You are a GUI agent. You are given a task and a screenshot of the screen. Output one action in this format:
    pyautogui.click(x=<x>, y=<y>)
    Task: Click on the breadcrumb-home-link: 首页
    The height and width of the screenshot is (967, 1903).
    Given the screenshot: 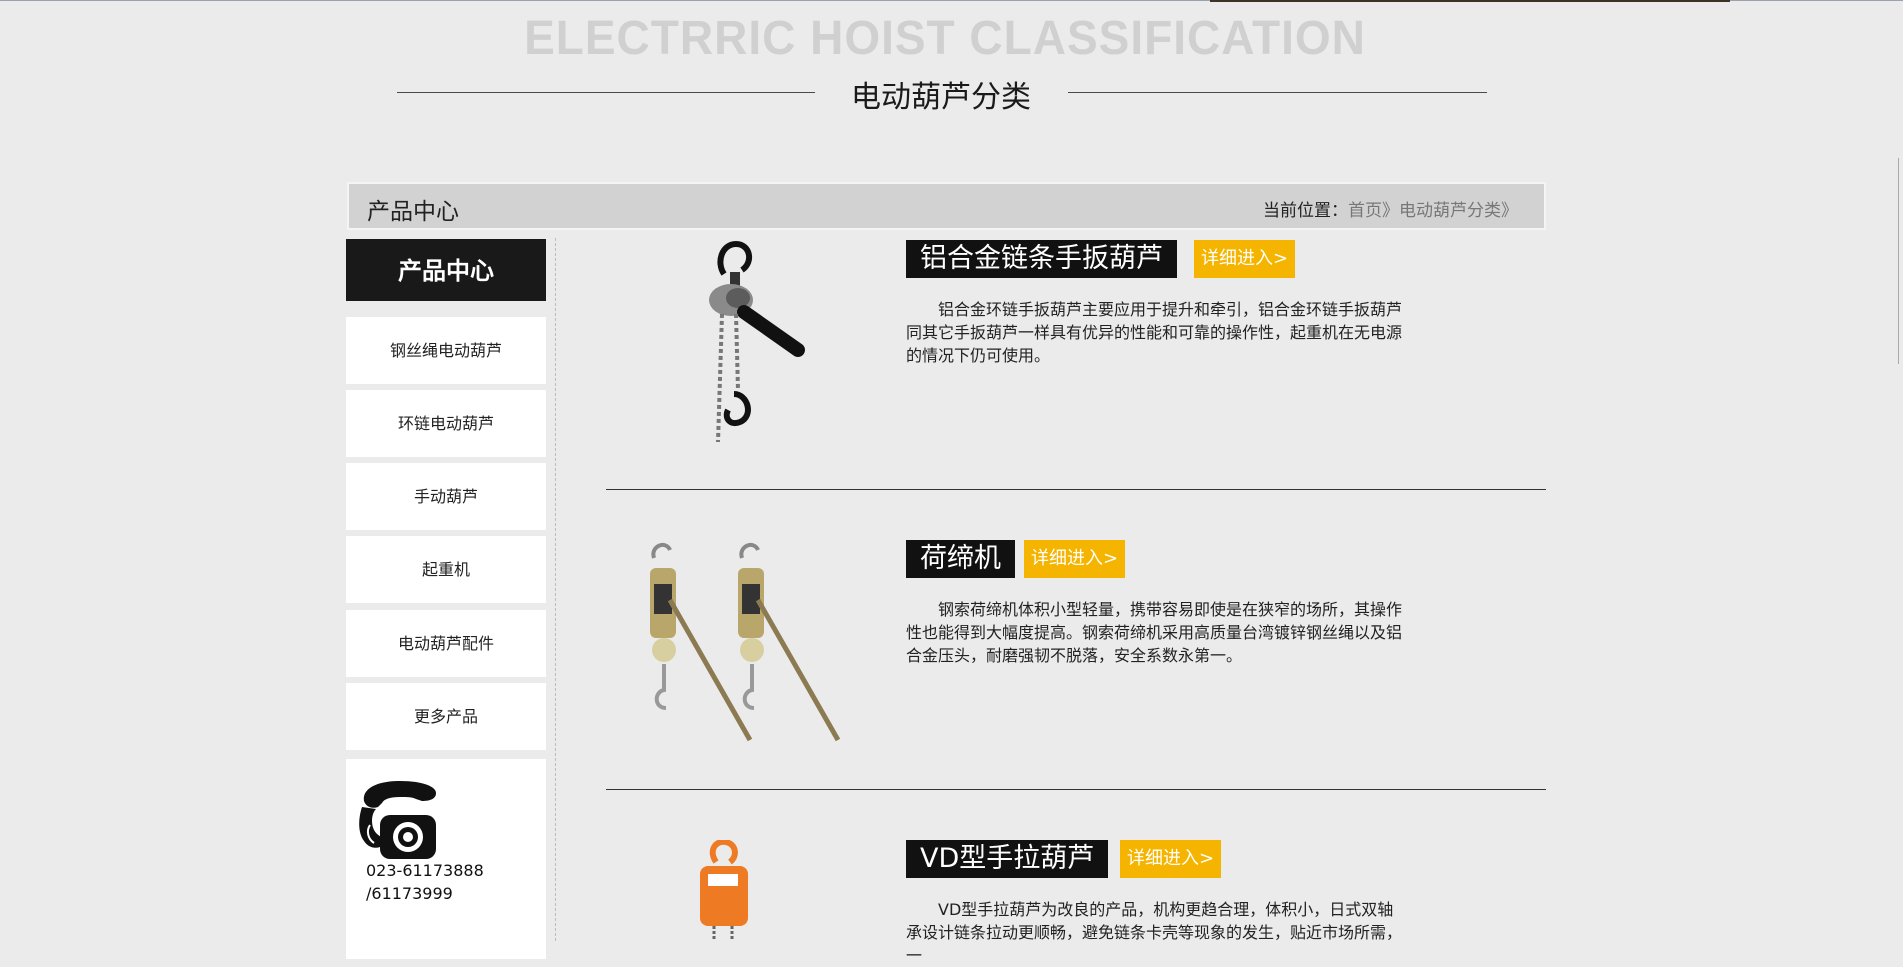 What is the action you would take?
    pyautogui.click(x=1365, y=211)
    